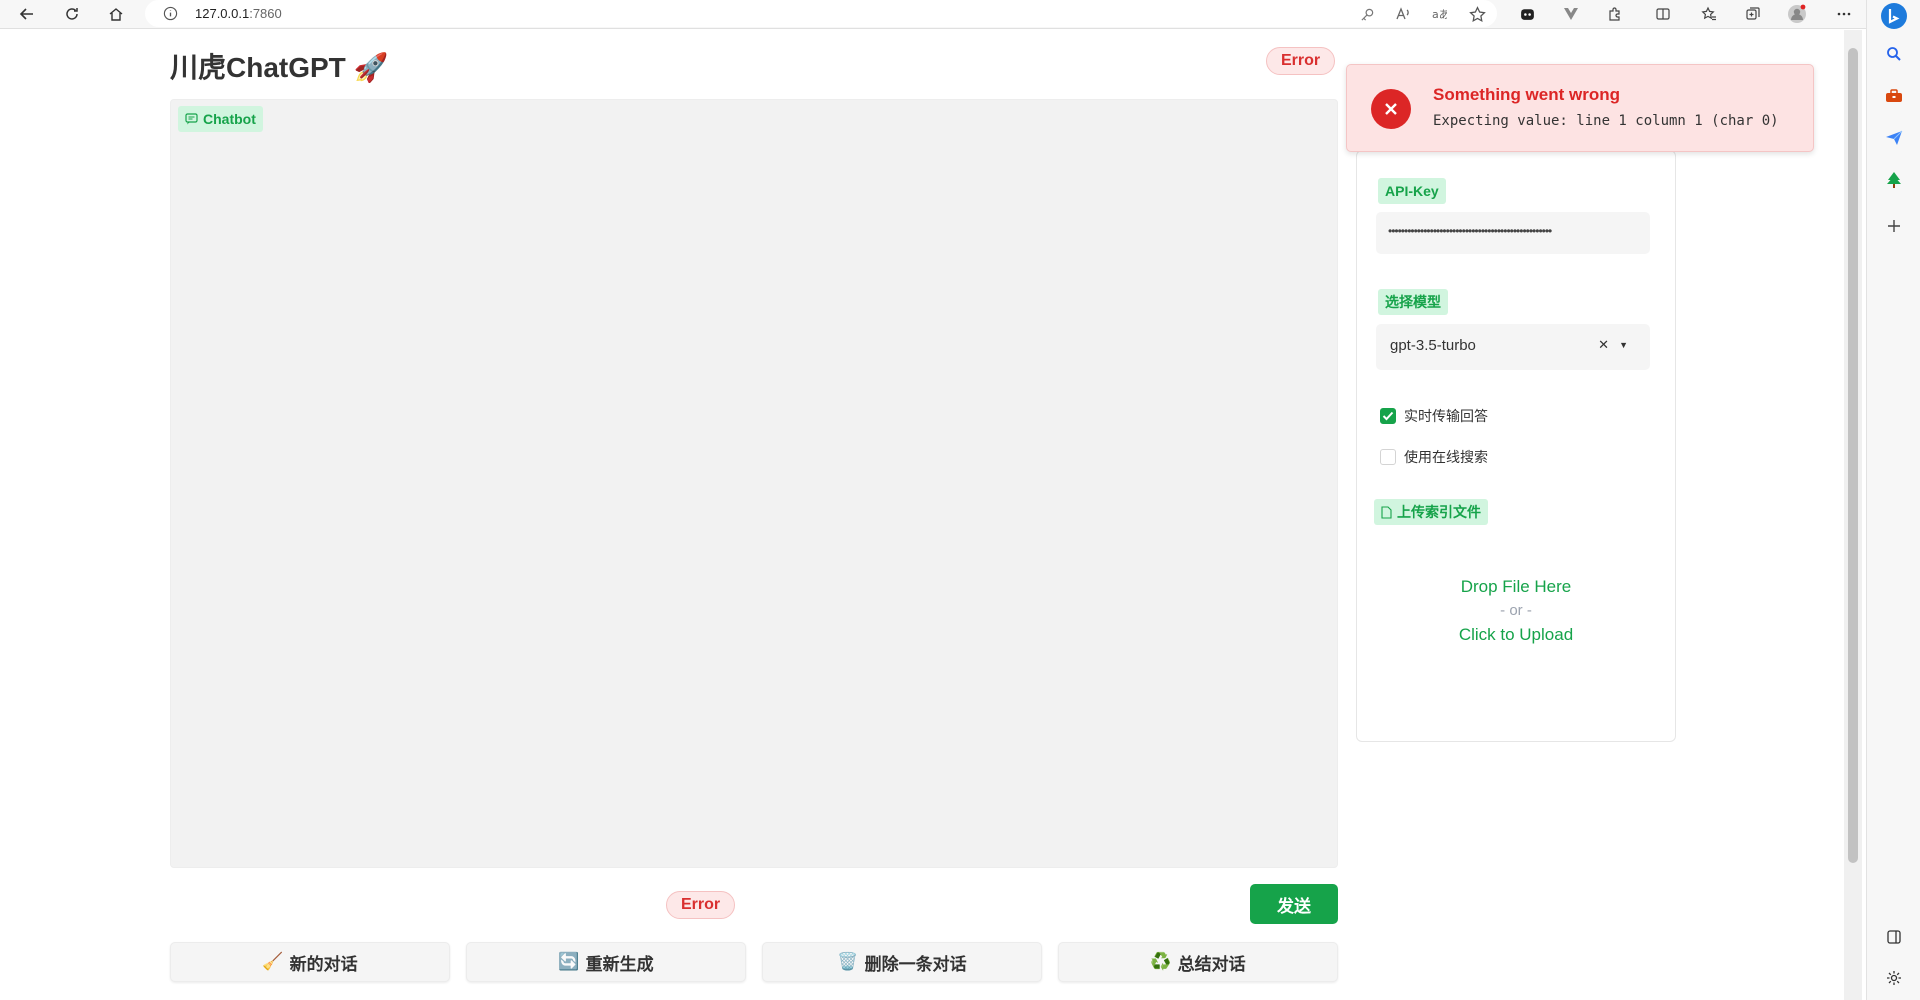 The image size is (1920, 1000). I want to click on status-badge-top: Error, so click(1301, 61).